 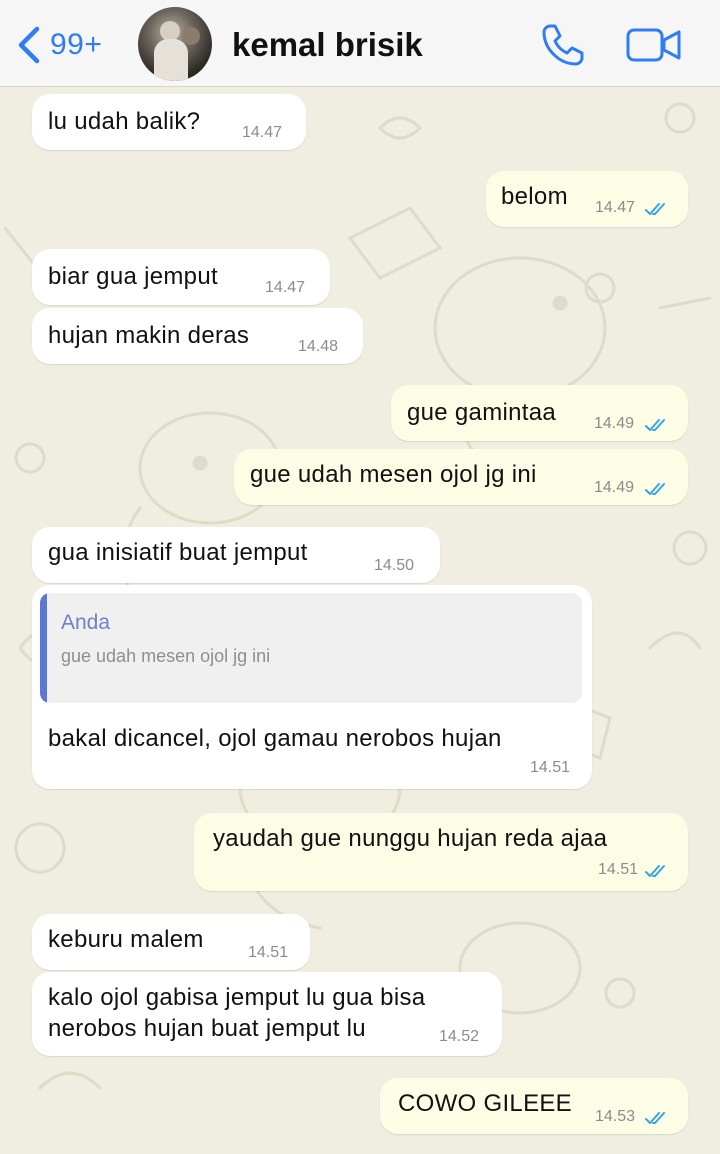 I want to click on message-bubble: lu udah balik? 14.47, so click(x=169, y=122).